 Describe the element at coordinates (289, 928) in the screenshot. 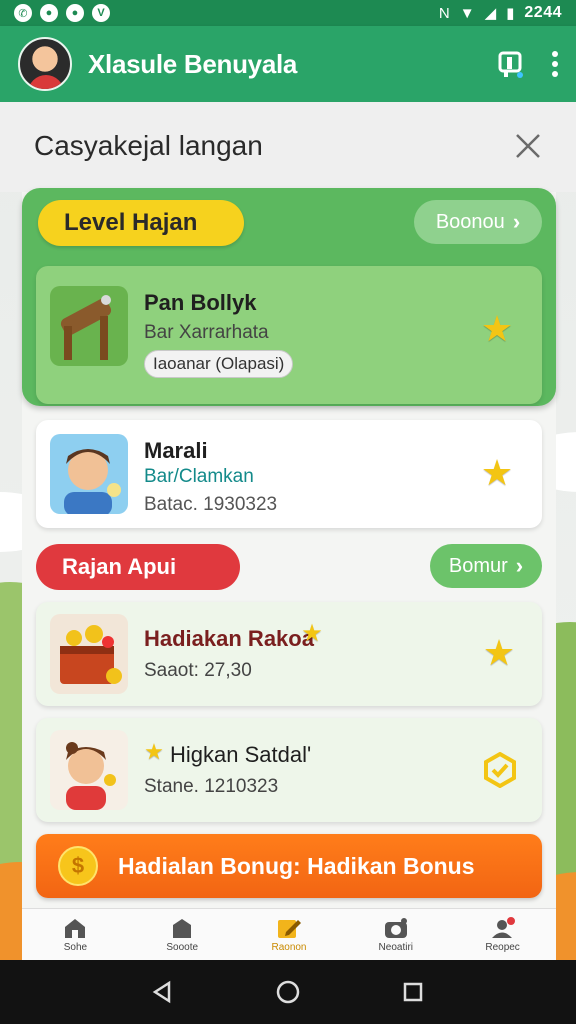

I see `edit-icon` at that location.